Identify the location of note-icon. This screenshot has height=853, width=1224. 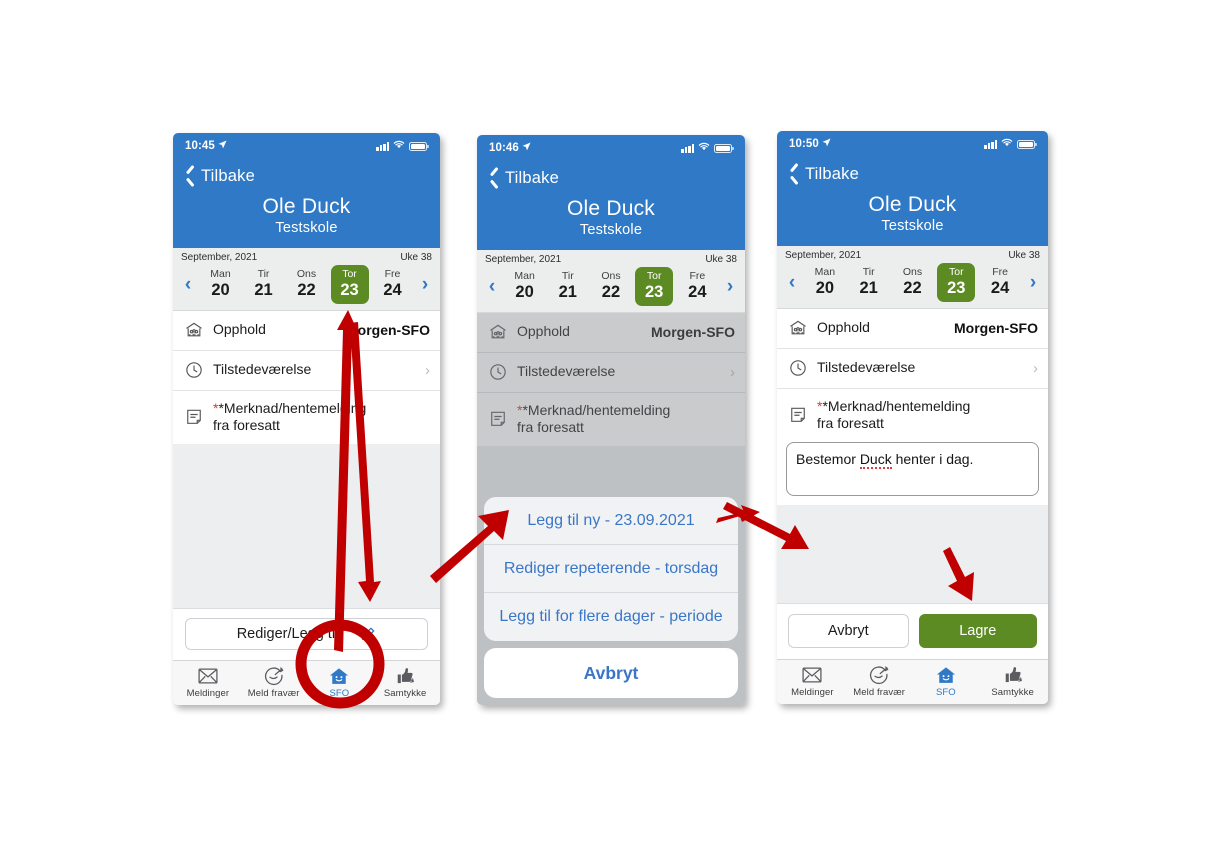
(194, 417).